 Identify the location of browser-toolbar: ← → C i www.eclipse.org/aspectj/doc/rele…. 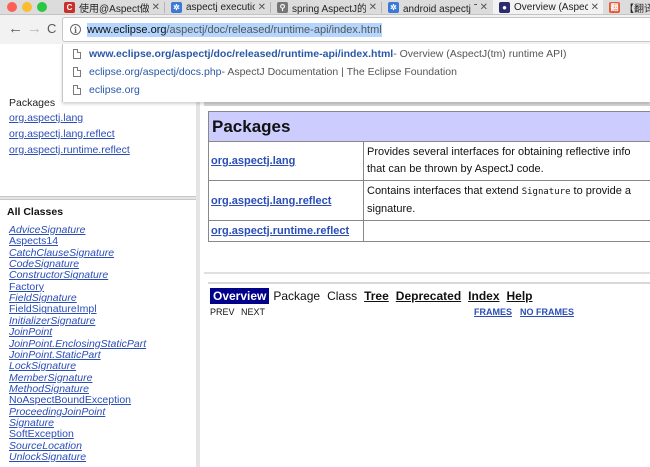
(325, 29).